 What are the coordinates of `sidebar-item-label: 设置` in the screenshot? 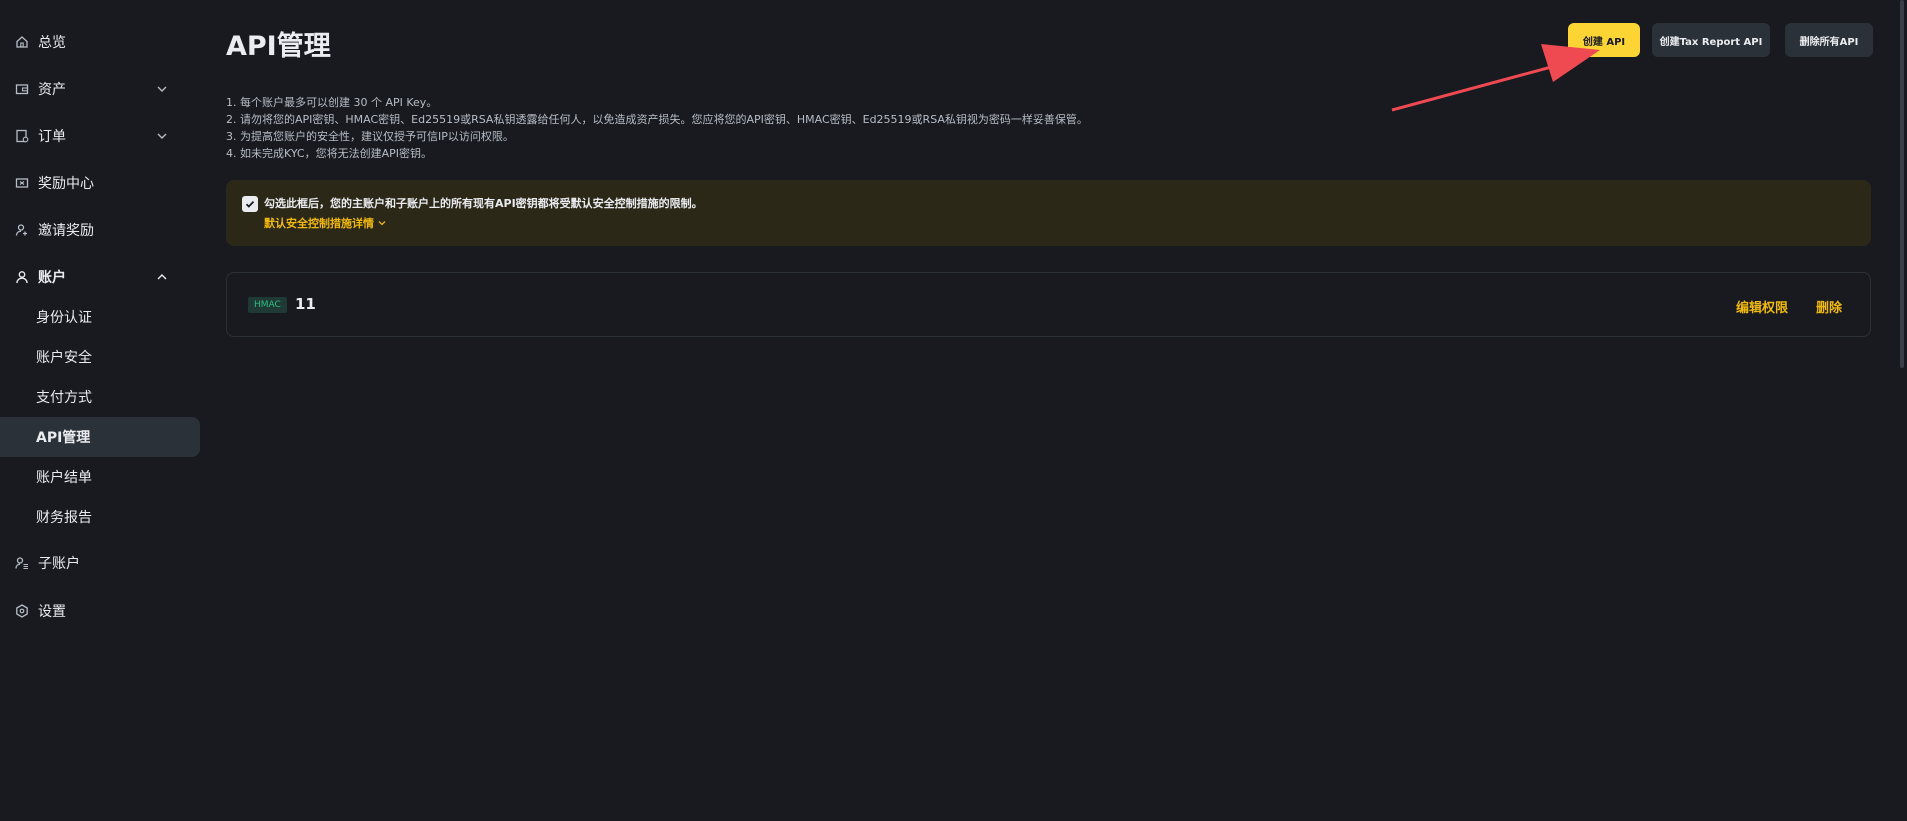 It's located at (52, 612).